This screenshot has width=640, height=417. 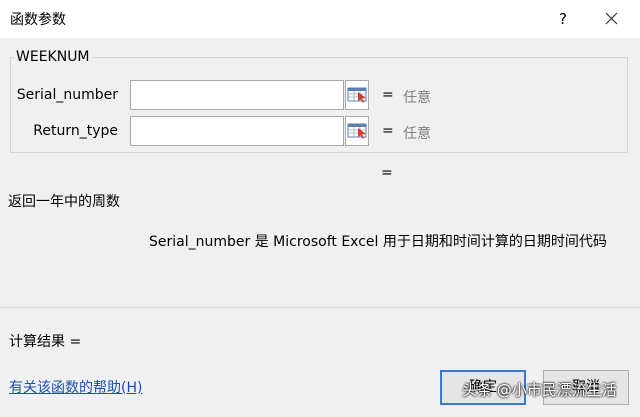 What do you see at coordinates (67, 95) in the screenshot?
I see `serial-number-label: Serial_number` at bounding box center [67, 95].